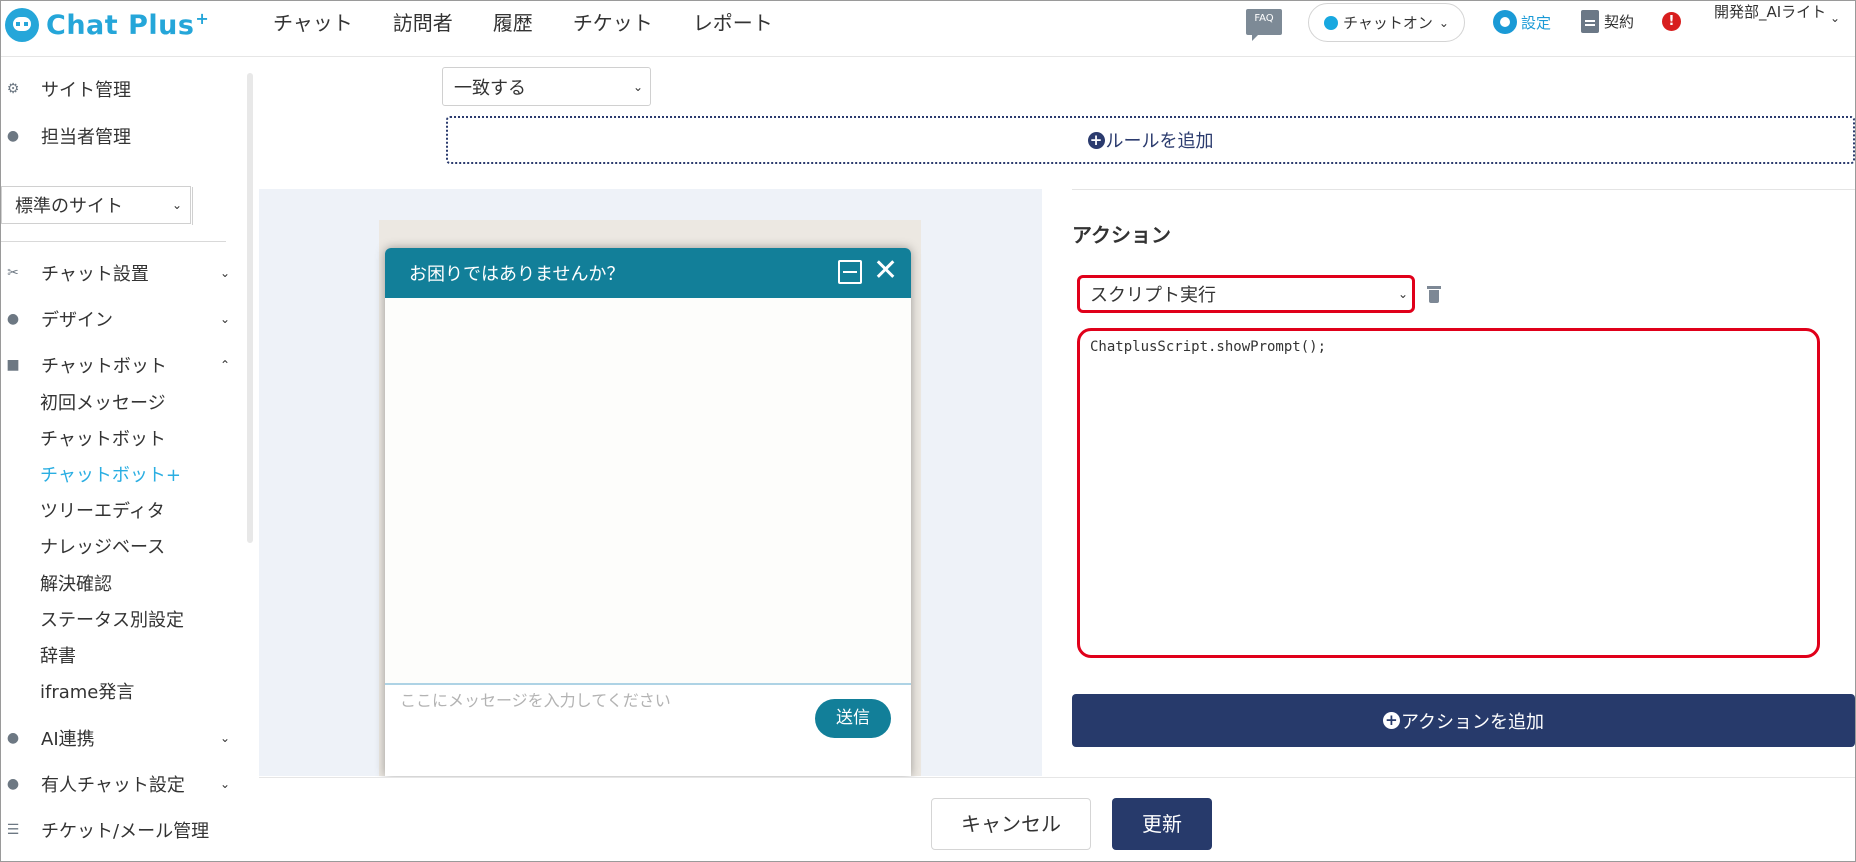 This screenshot has height=862, width=1856. What do you see at coordinates (113, 785) in the screenshot?
I see `sidebar-item-label: 有人チャット設定` at bounding box center [113, 785].